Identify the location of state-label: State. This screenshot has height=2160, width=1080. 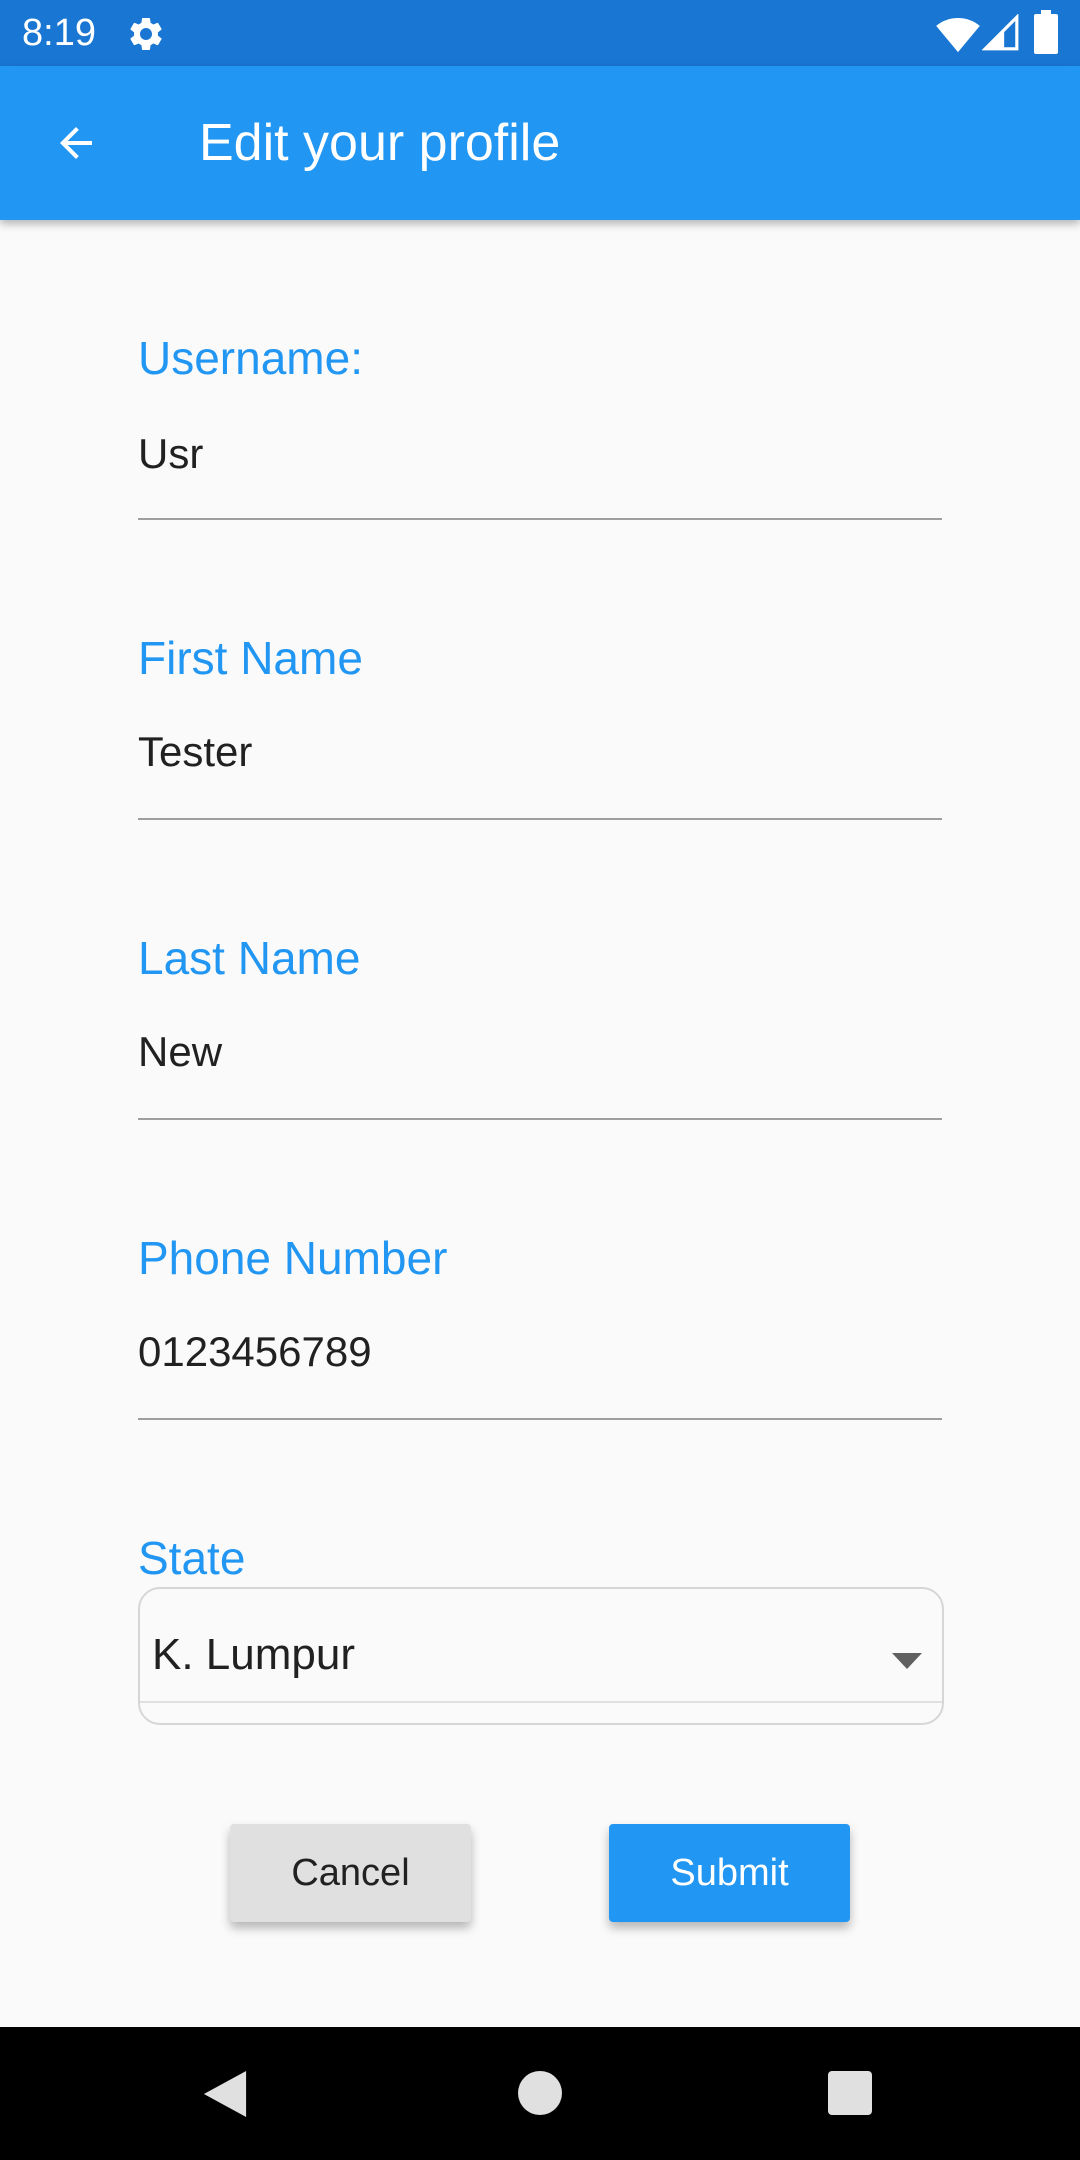
(192, 1558).